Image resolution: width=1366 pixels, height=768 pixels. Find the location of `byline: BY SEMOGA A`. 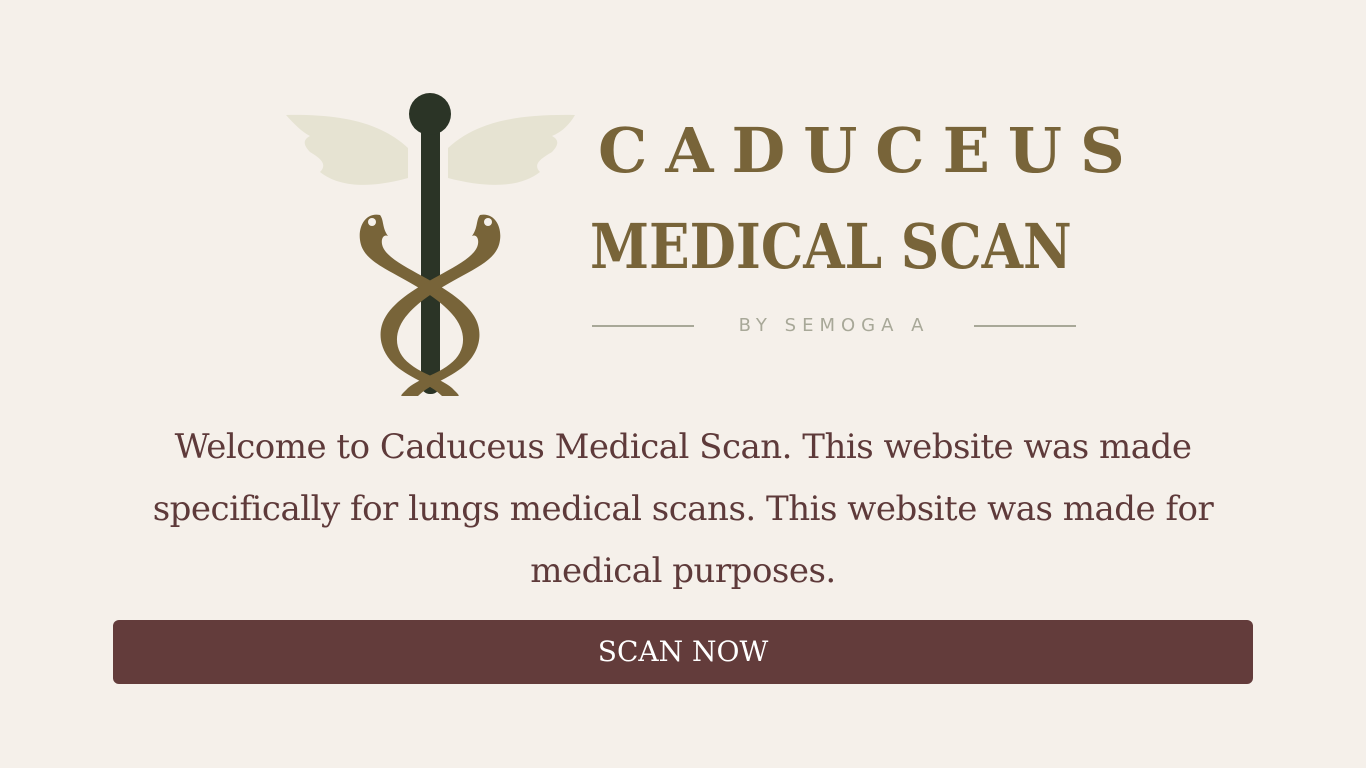

byline: BY SEMOGA A is located at coordinates (834, 326).